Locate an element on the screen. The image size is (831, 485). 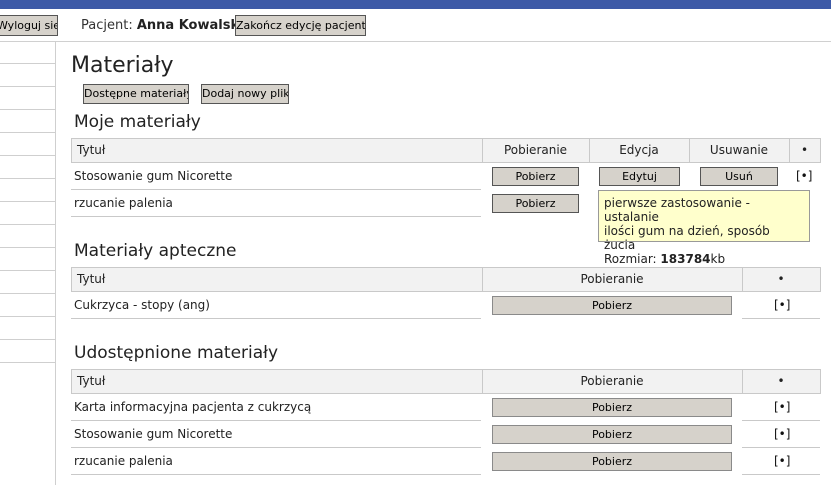
shared-materials-title: Udostępnione materiały is located at coordinates (176, 353).